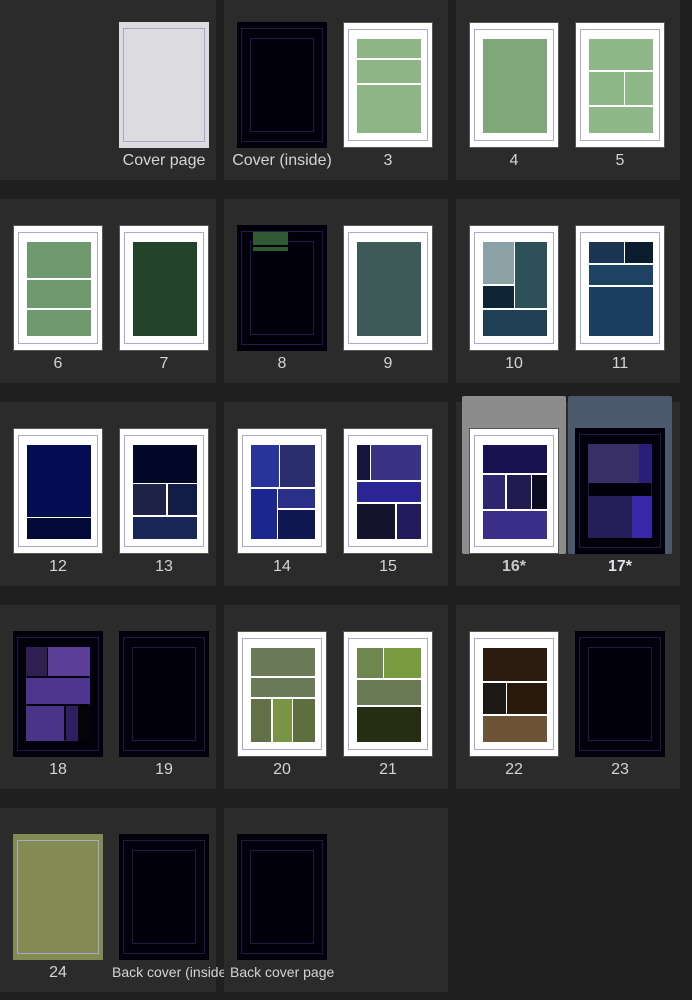 The width and height of the screenshot is (692, 1000). What do you see at coordinates (164, 363) in the screenshot?
I see `page-label: 7` at bounding box center [164, 363].